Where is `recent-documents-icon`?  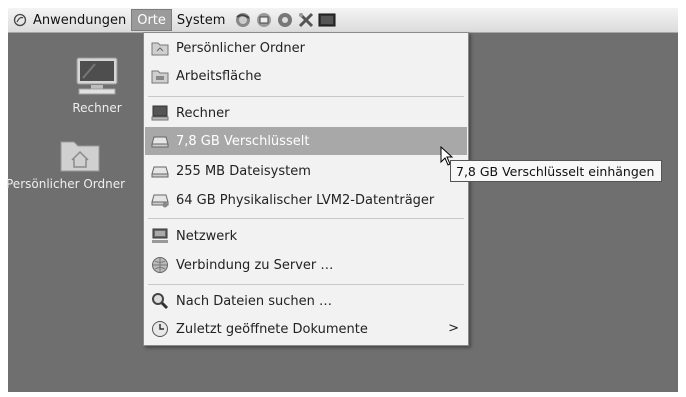 recent-documents-icon is located at coordinates (160, 329).